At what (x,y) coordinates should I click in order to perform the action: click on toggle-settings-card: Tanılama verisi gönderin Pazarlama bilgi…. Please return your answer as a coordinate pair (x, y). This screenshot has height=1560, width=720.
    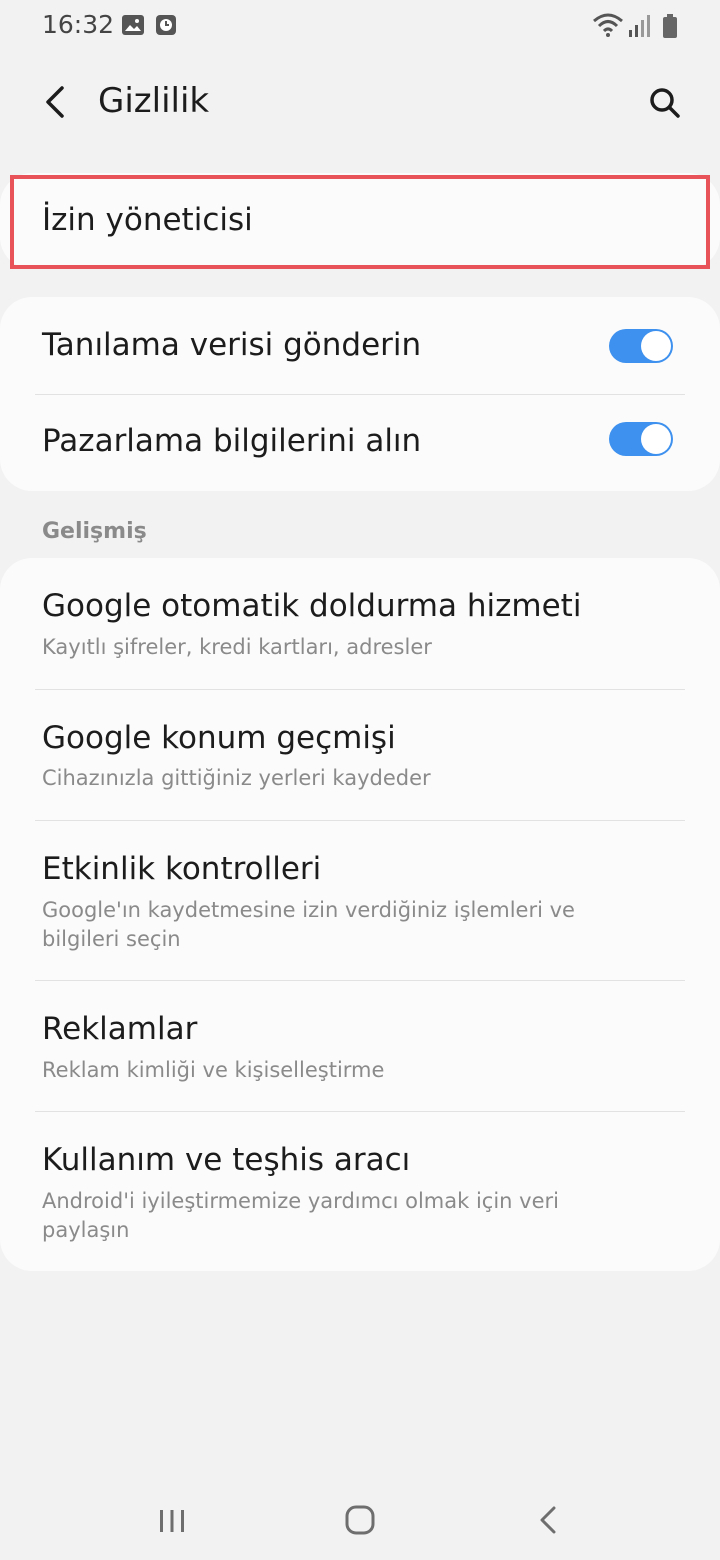
    Looking at the image, I should click on (360, 394).